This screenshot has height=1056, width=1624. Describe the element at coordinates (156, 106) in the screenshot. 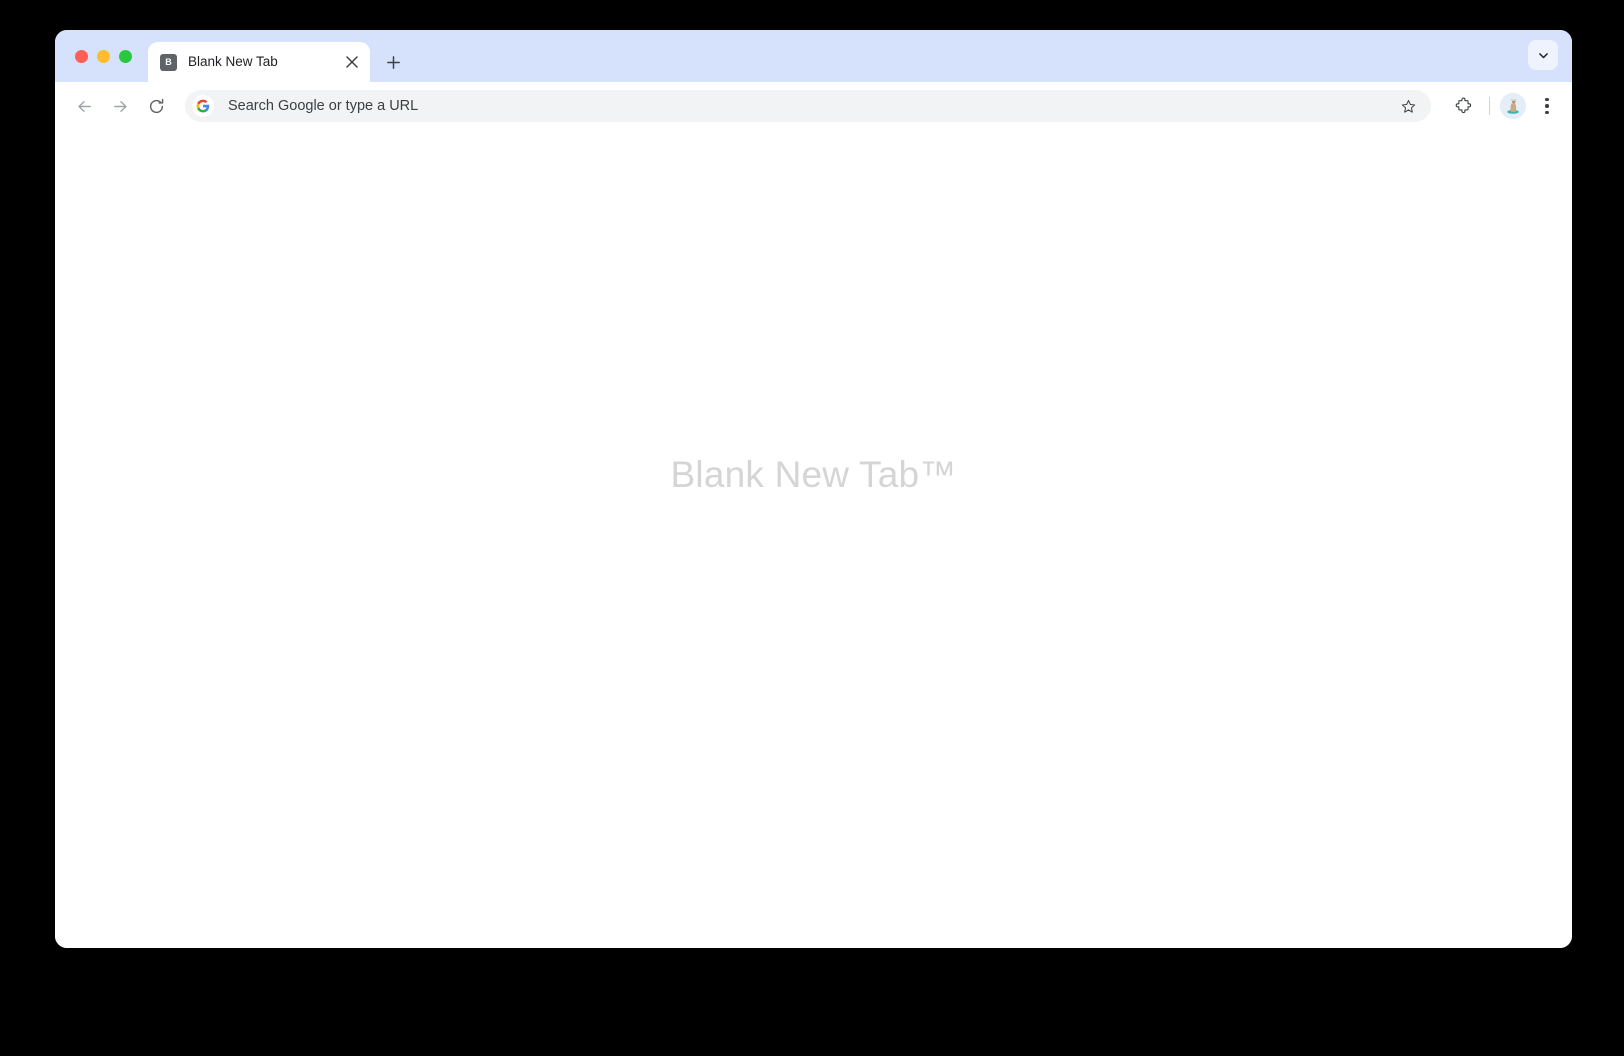

I see `reload-button` at that location.